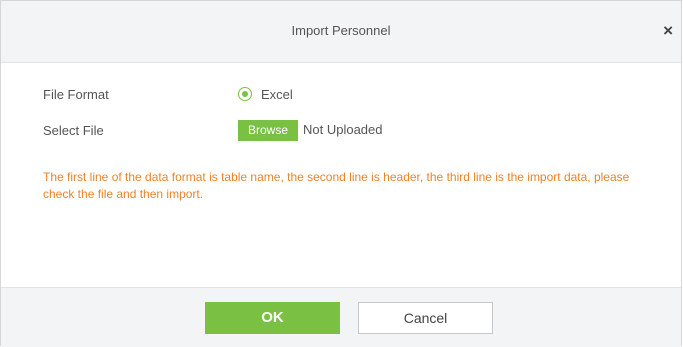 The height and width of the screenshot is (347, 683). I want to click on file-format-label: File Format, so click(76, 94).